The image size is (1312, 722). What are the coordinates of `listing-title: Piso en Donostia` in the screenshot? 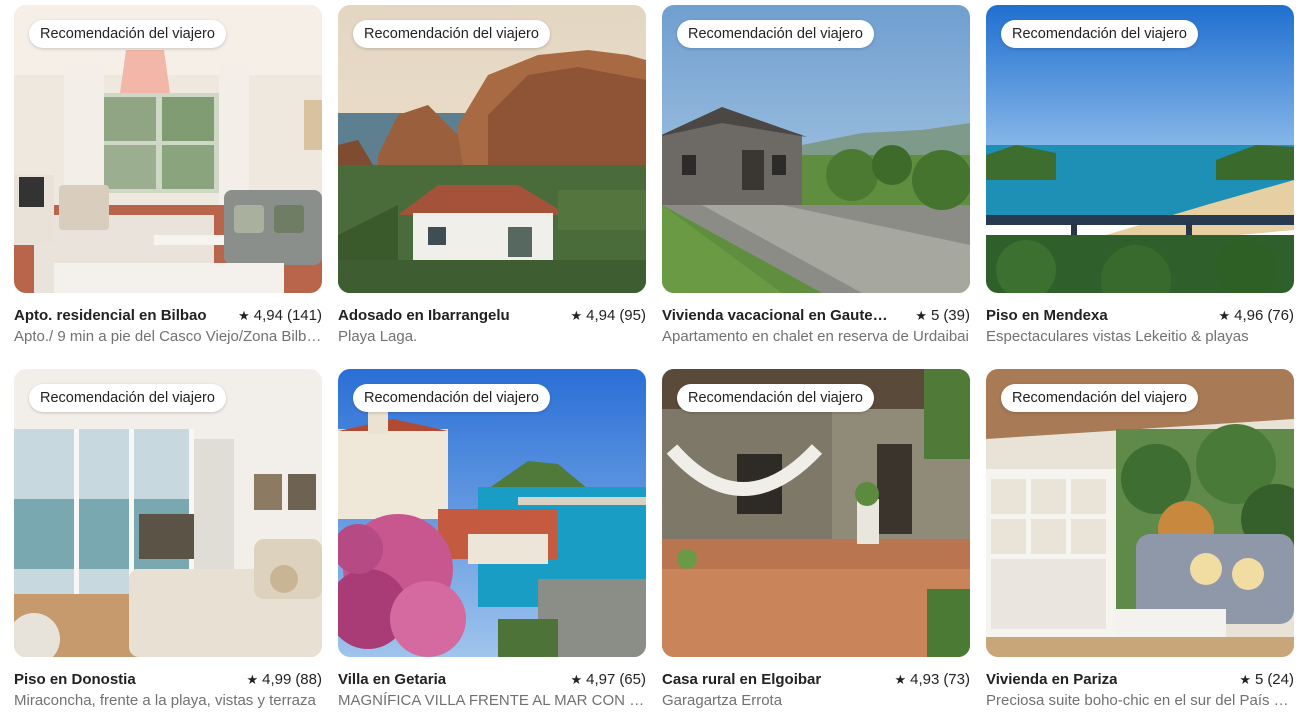 It's located at (75, 679).